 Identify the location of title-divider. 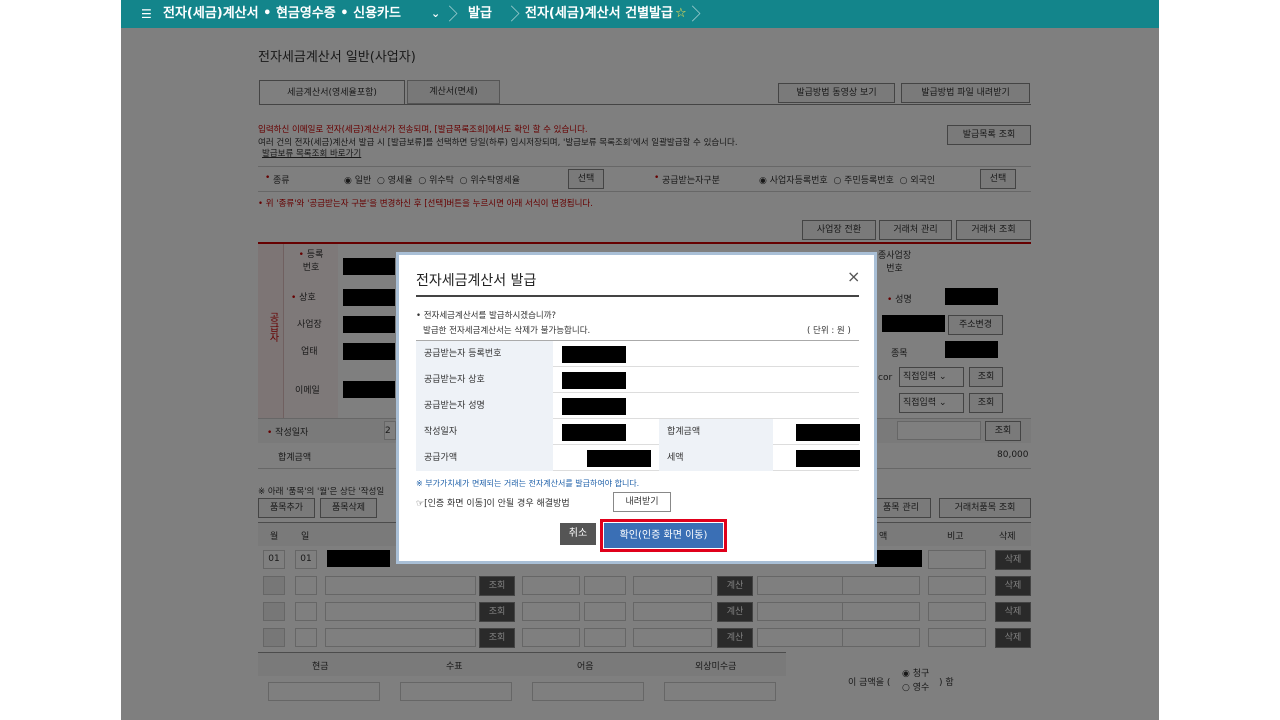
(637, 296).